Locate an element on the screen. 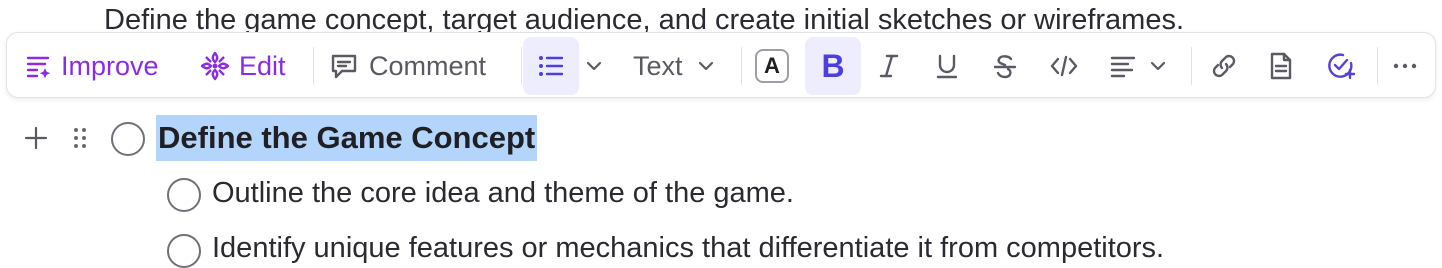  strikethrough-icon is located at coordinates (1005, 66).